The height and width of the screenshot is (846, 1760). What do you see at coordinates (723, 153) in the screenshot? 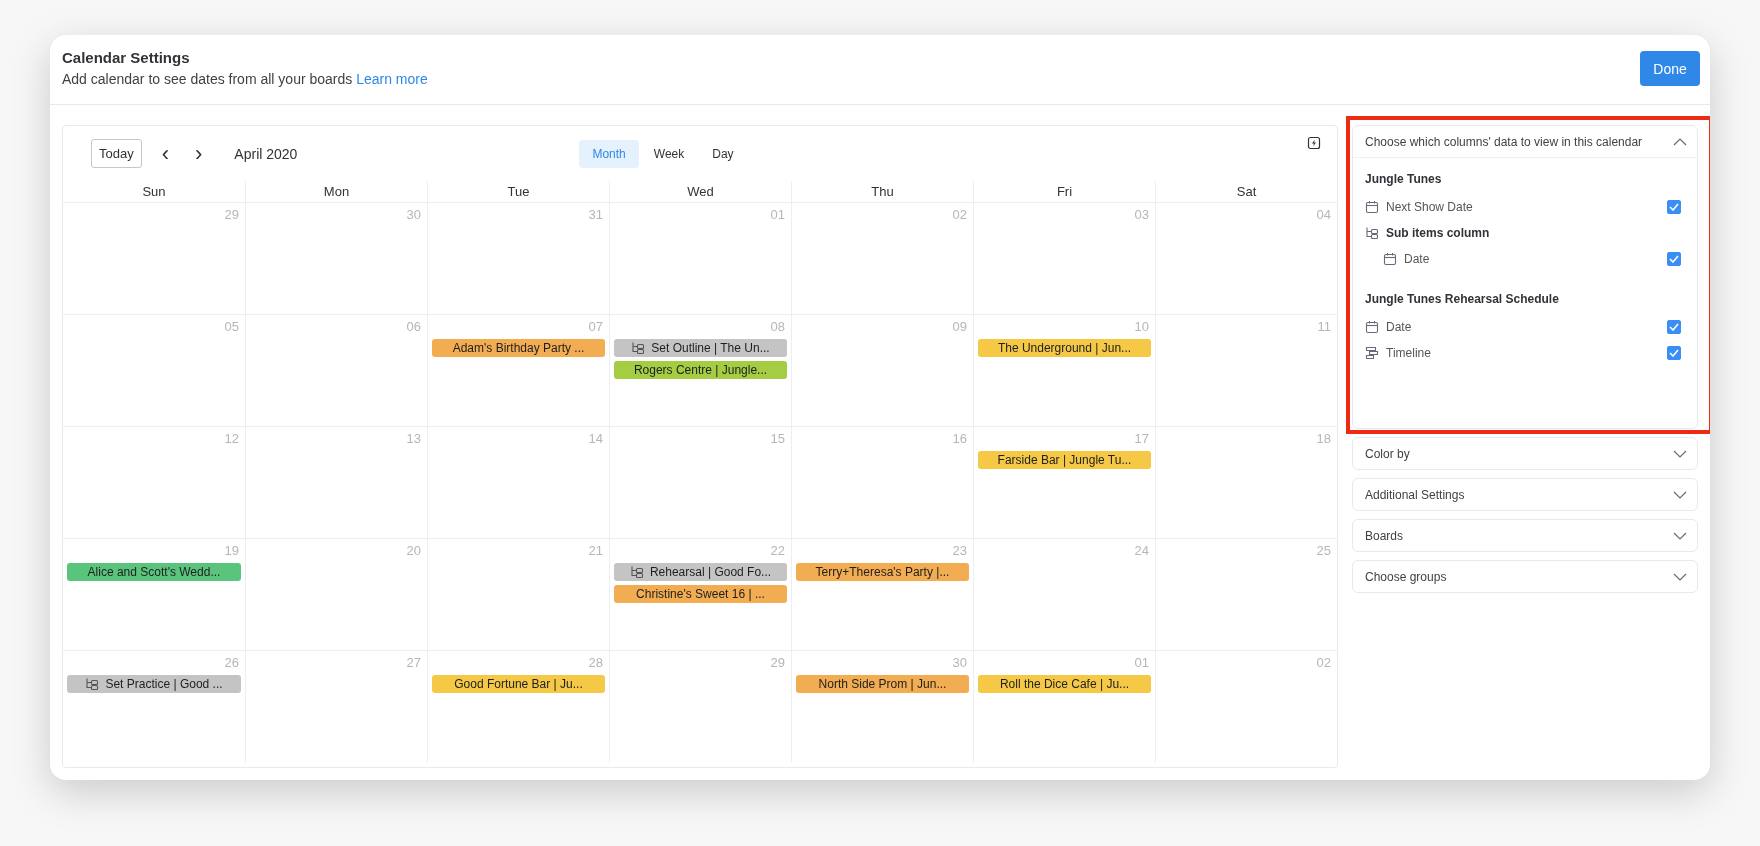
I see `view-tab: Day` at bounding box center [723, 153].